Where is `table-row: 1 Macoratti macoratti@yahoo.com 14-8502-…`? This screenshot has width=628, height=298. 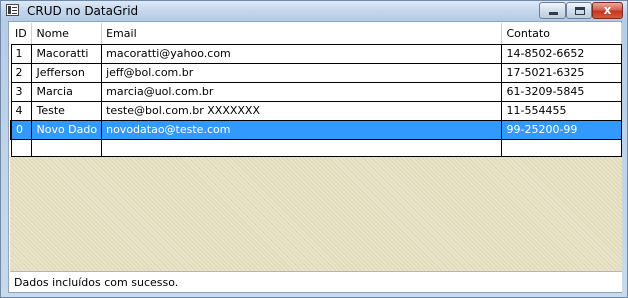
table-row: 1 Macoratti macoratti@yahoo.com 14-8502-… is located at coordinates (316, 53).